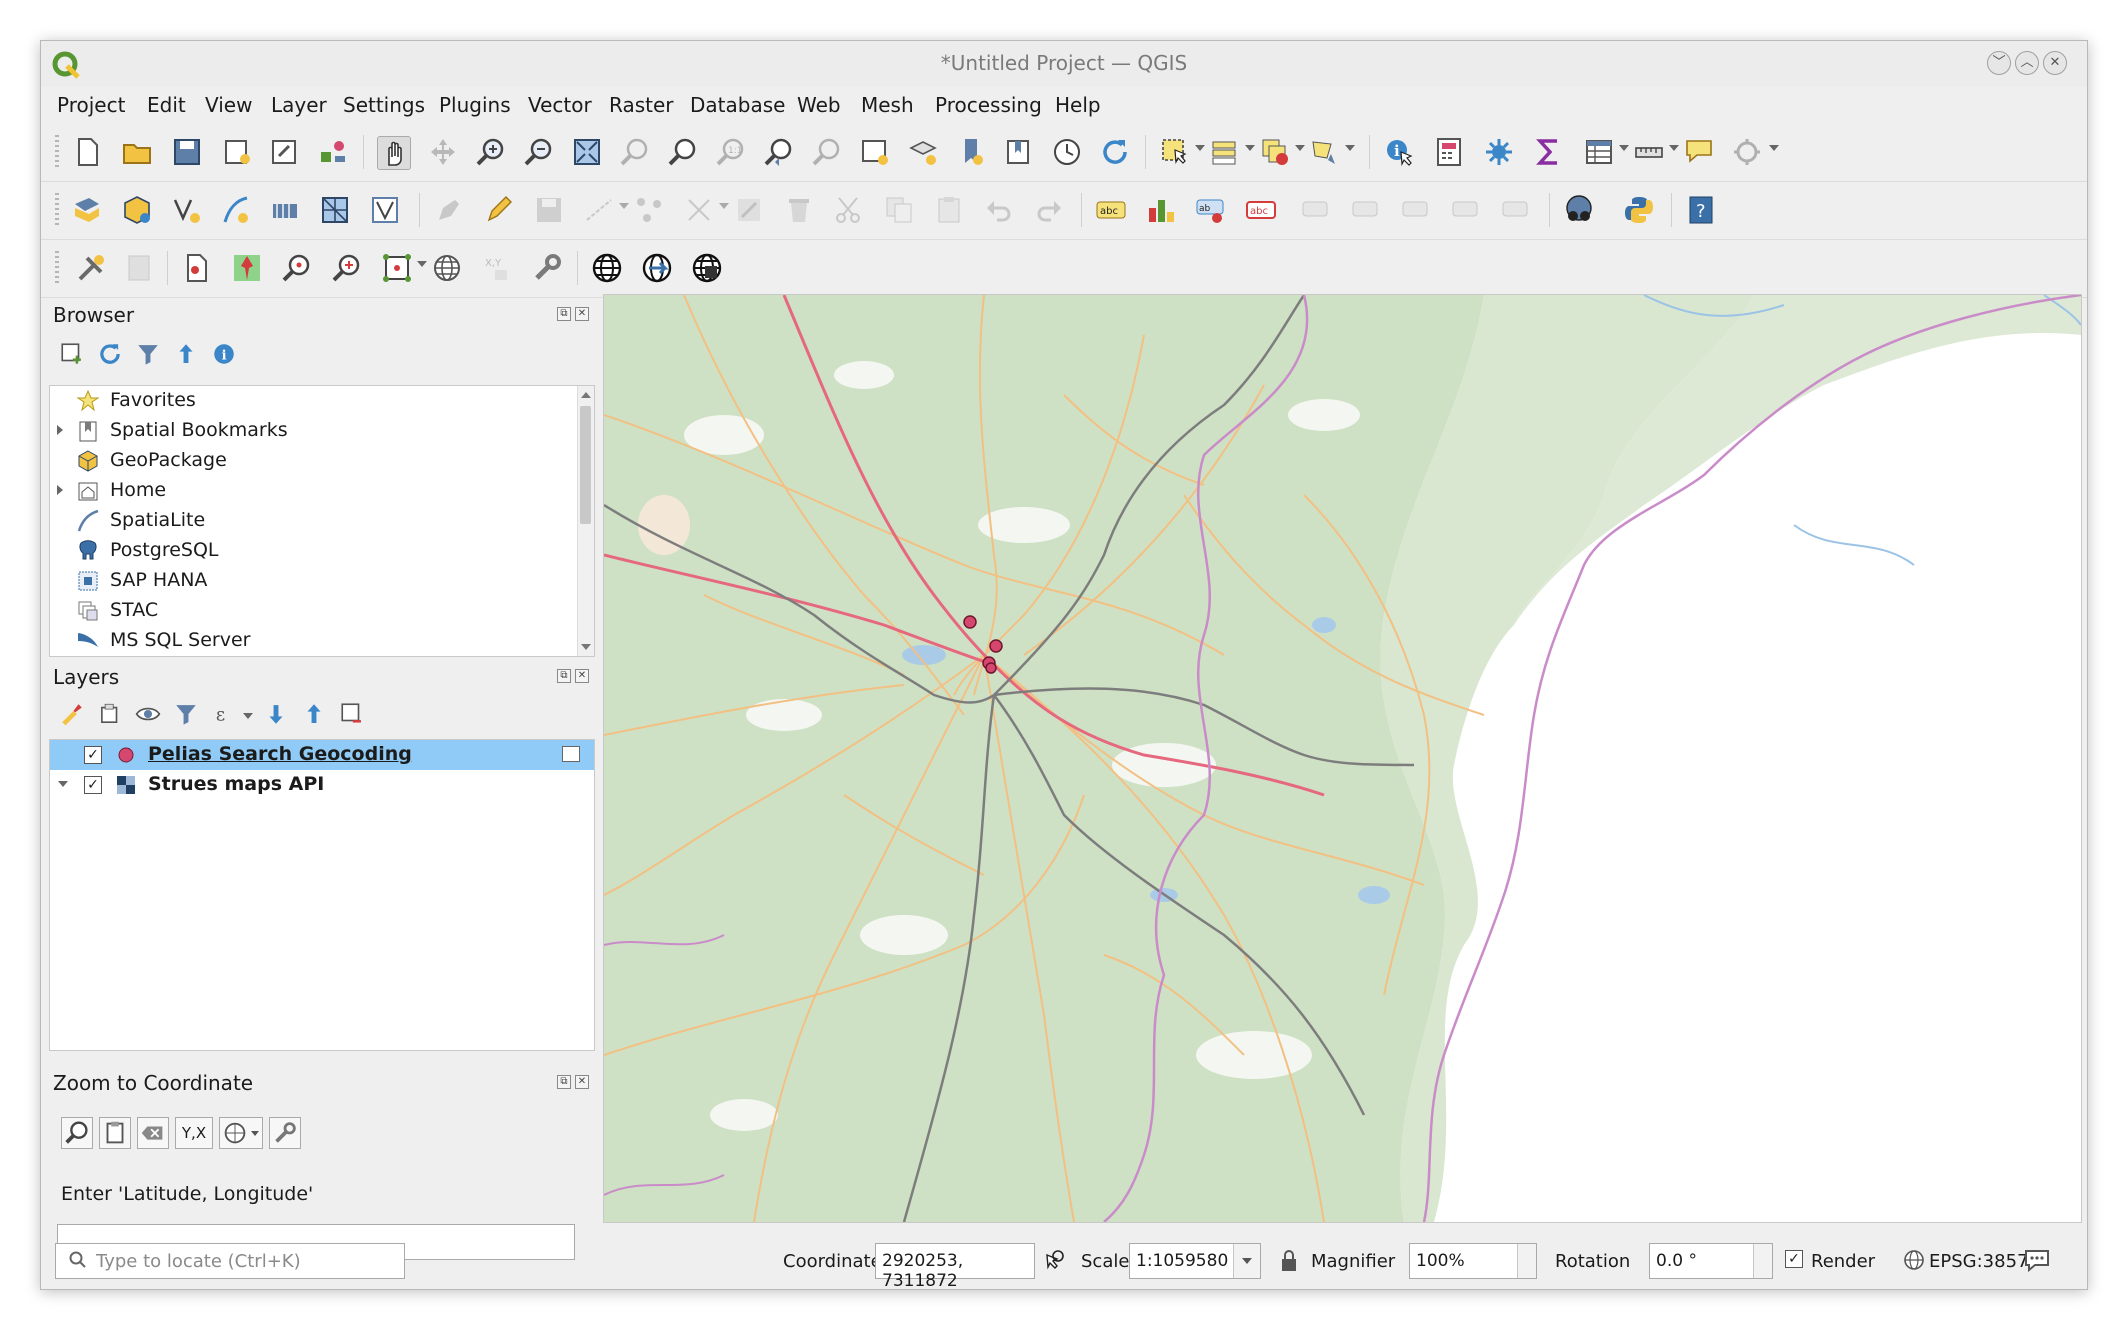 Image resolution: width=2128 pixels, height=1330 pixels. What do you see at coordinates (971, 152) in the screenshot?
I see `new-spatial-bookmark-icon` at bounding box center [971, 152].